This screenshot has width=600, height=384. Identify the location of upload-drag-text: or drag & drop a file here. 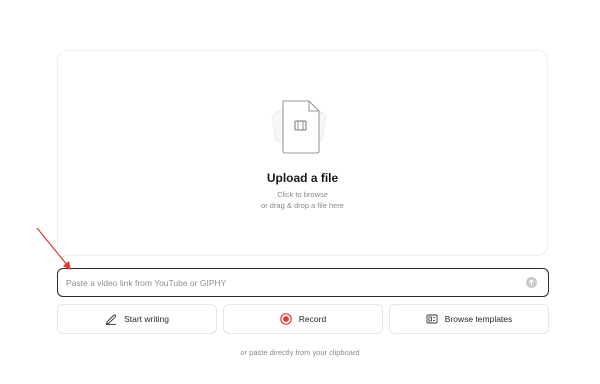
(302, 205).